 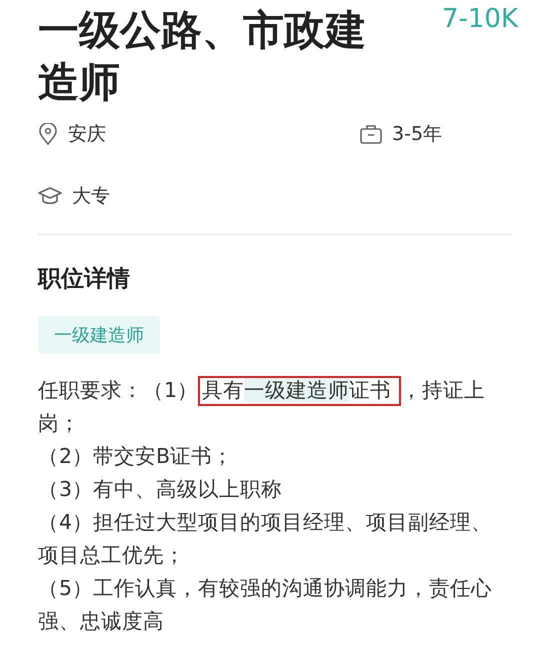 What do you see at coordinates (417, 134) in the screenshot?
I see `meta-text: 3-5年` at bounding box center [417, 134].